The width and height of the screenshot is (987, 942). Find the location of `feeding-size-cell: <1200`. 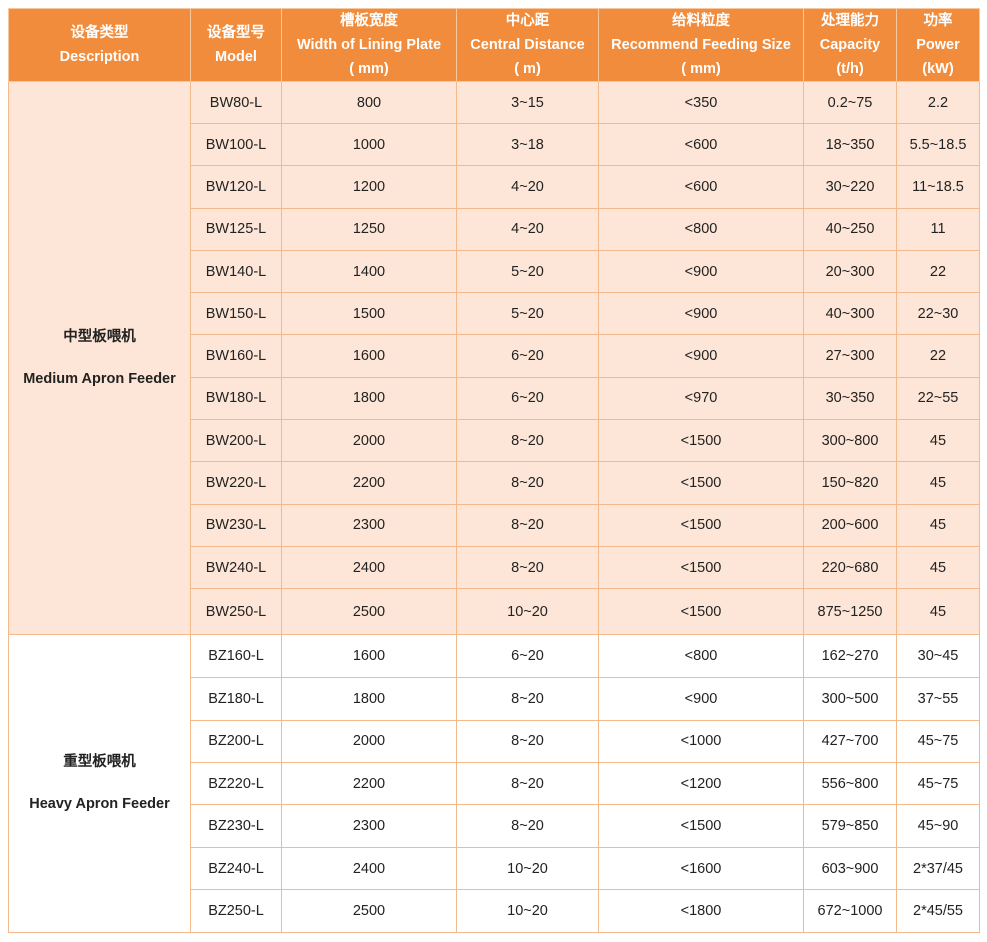

feeding-size-cell: <1200 is located at coordinates (701, 784).